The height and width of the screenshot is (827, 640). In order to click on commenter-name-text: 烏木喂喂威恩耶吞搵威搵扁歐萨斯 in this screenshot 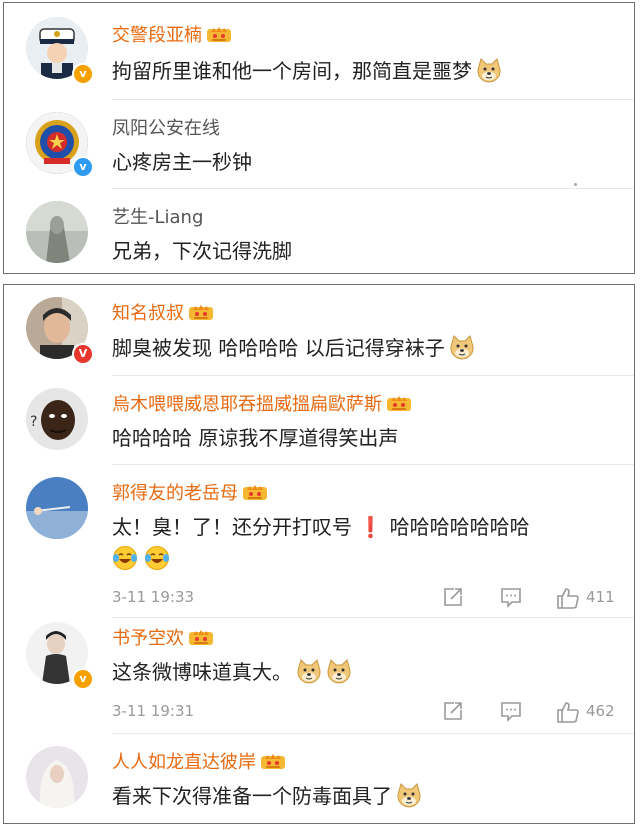, I will do `click(247, 404)`.